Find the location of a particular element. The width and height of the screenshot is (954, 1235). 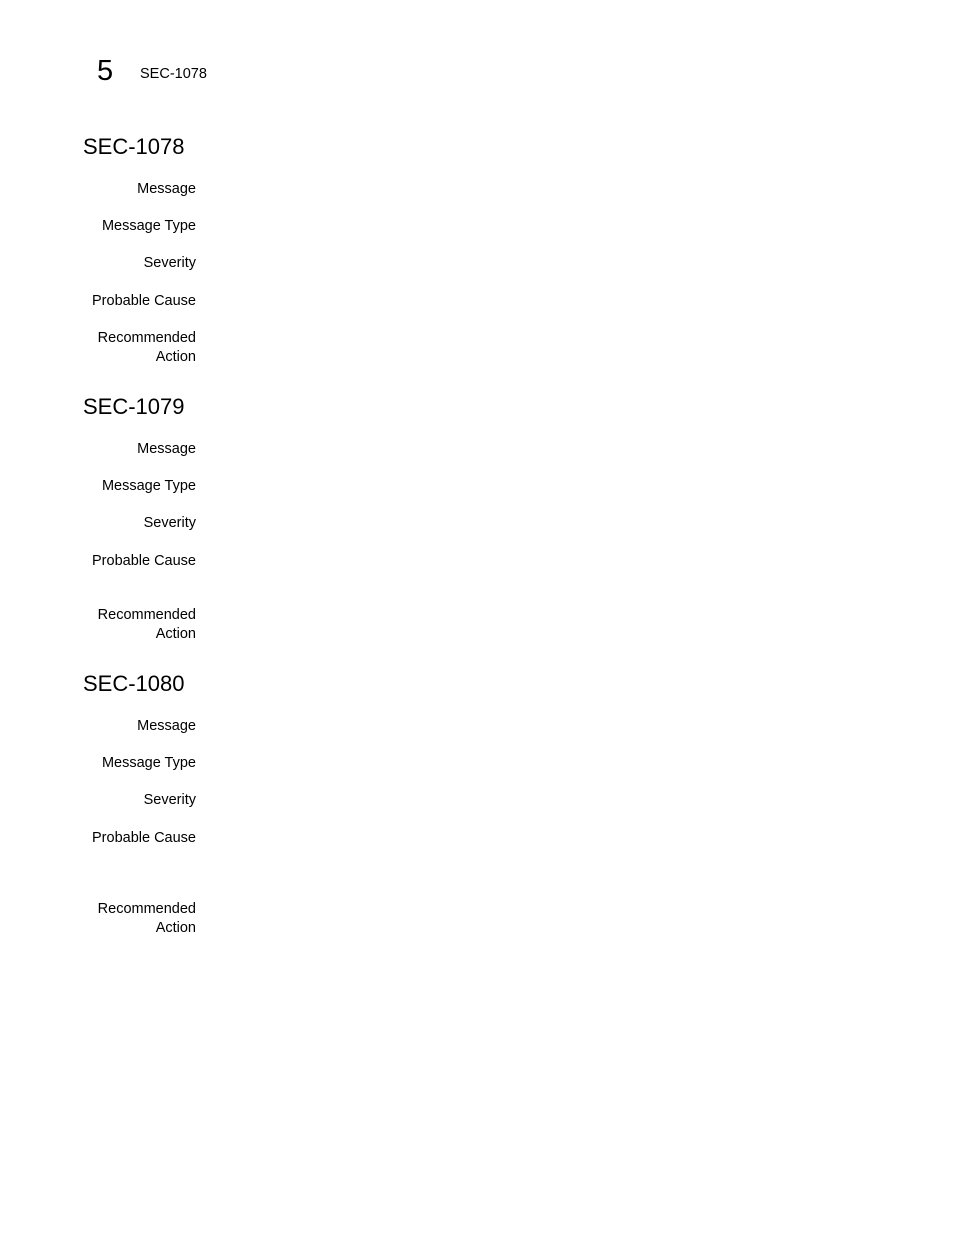

section-title: SEC-1079 is located at coordinates (134, 406).